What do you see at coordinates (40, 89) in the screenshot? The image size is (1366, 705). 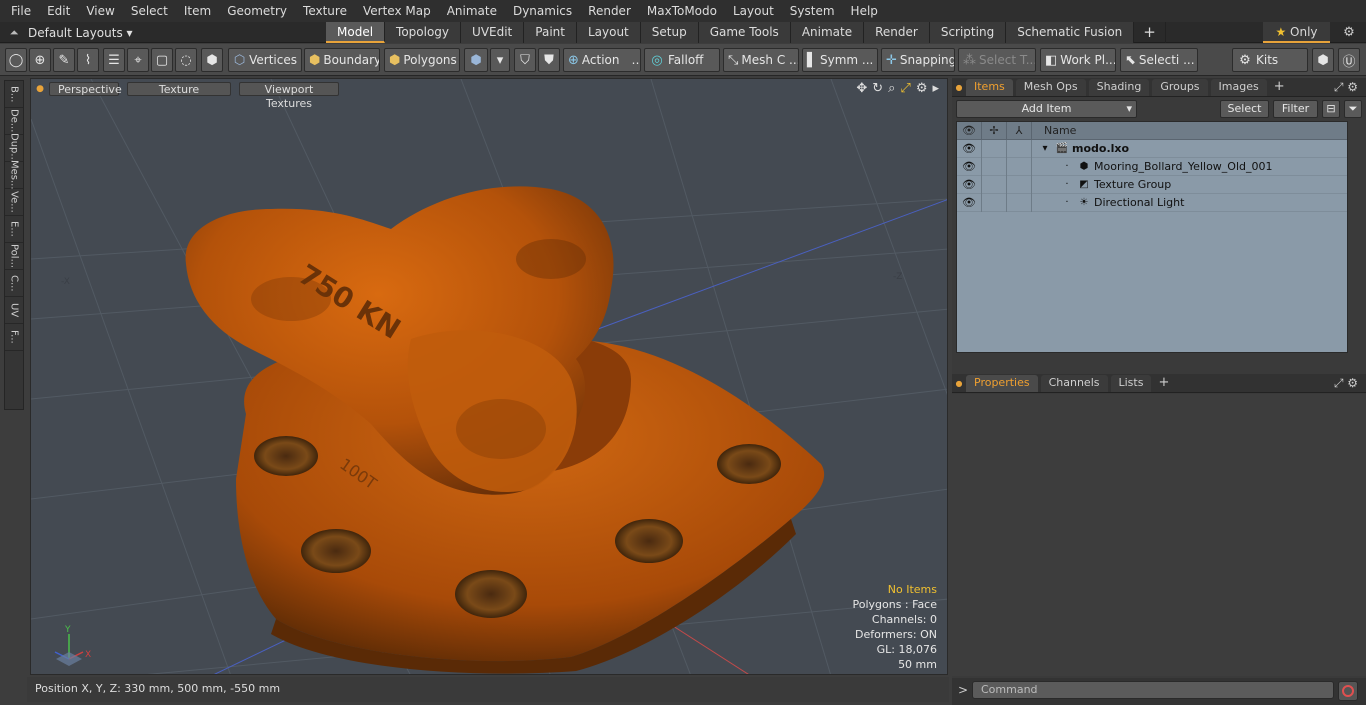 I see `viewport-menu-icon: ●` at bounding box center [40, 89].